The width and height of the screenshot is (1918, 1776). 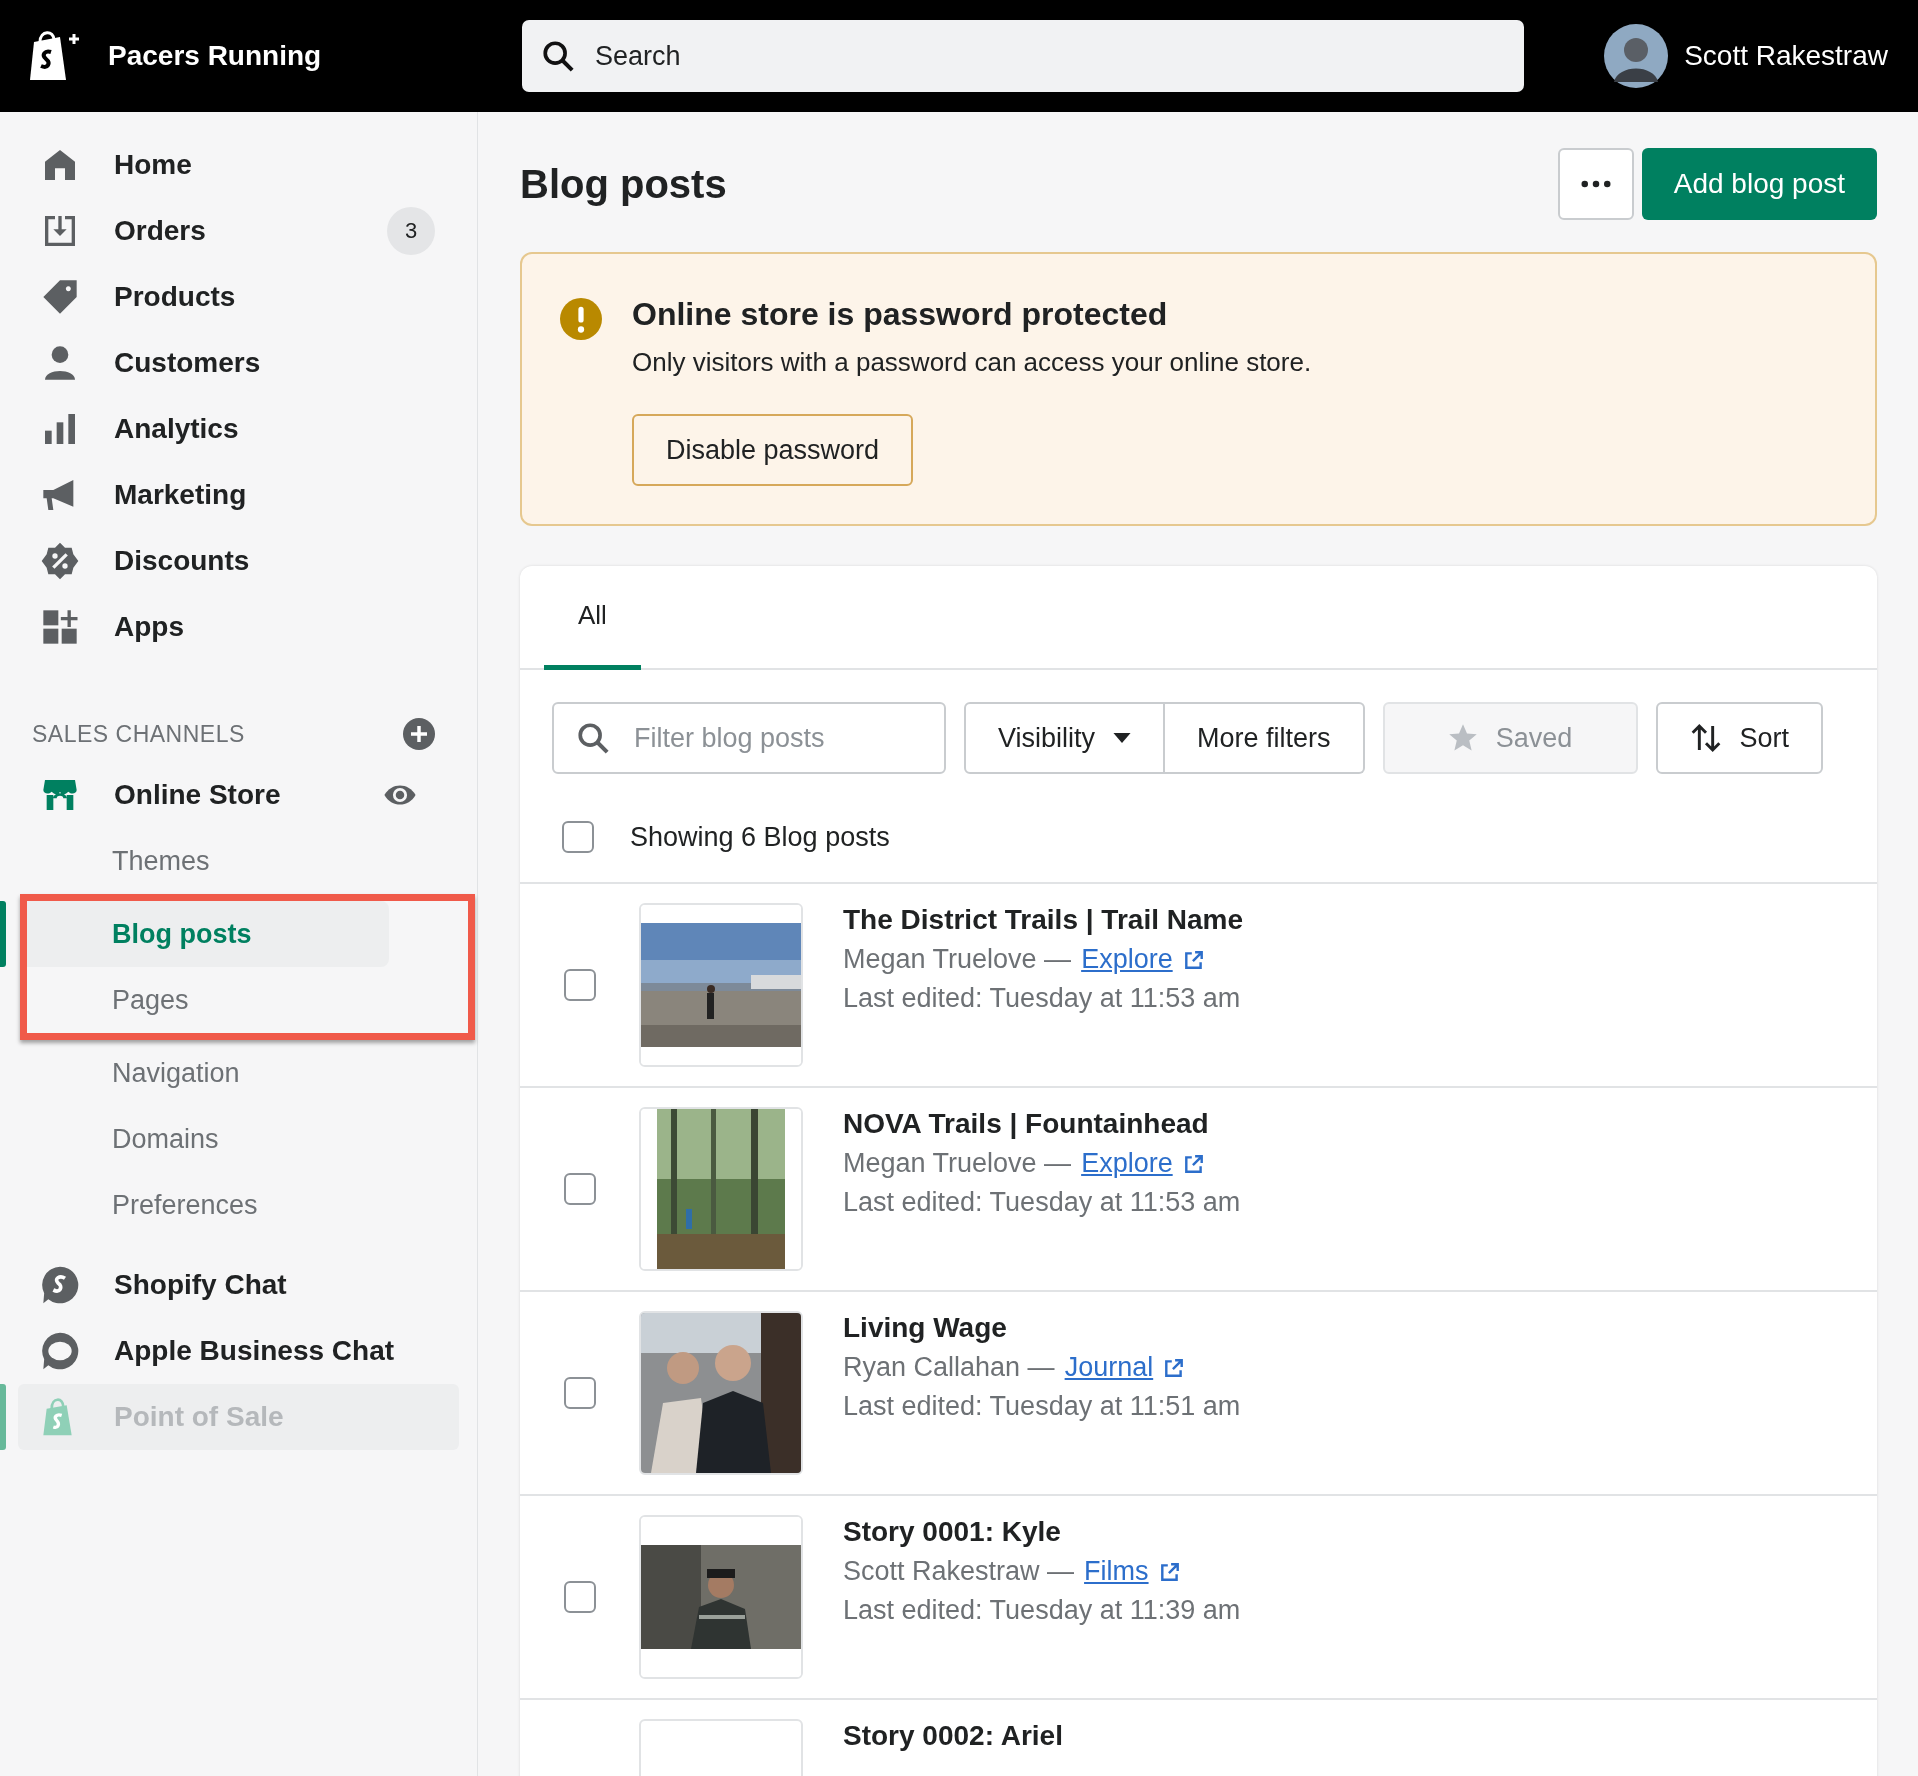 What do you see at coordinates (1042, 1532) in the screenshot?
I see `post-title: Story 0001: Kyle` at bounding box center [1042, 1532].